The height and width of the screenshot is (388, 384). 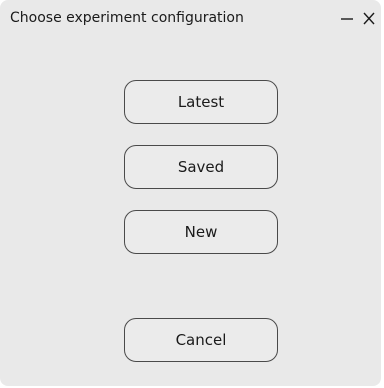 I want to click on latest-button-label: Latest, so click(x=201, y=102).